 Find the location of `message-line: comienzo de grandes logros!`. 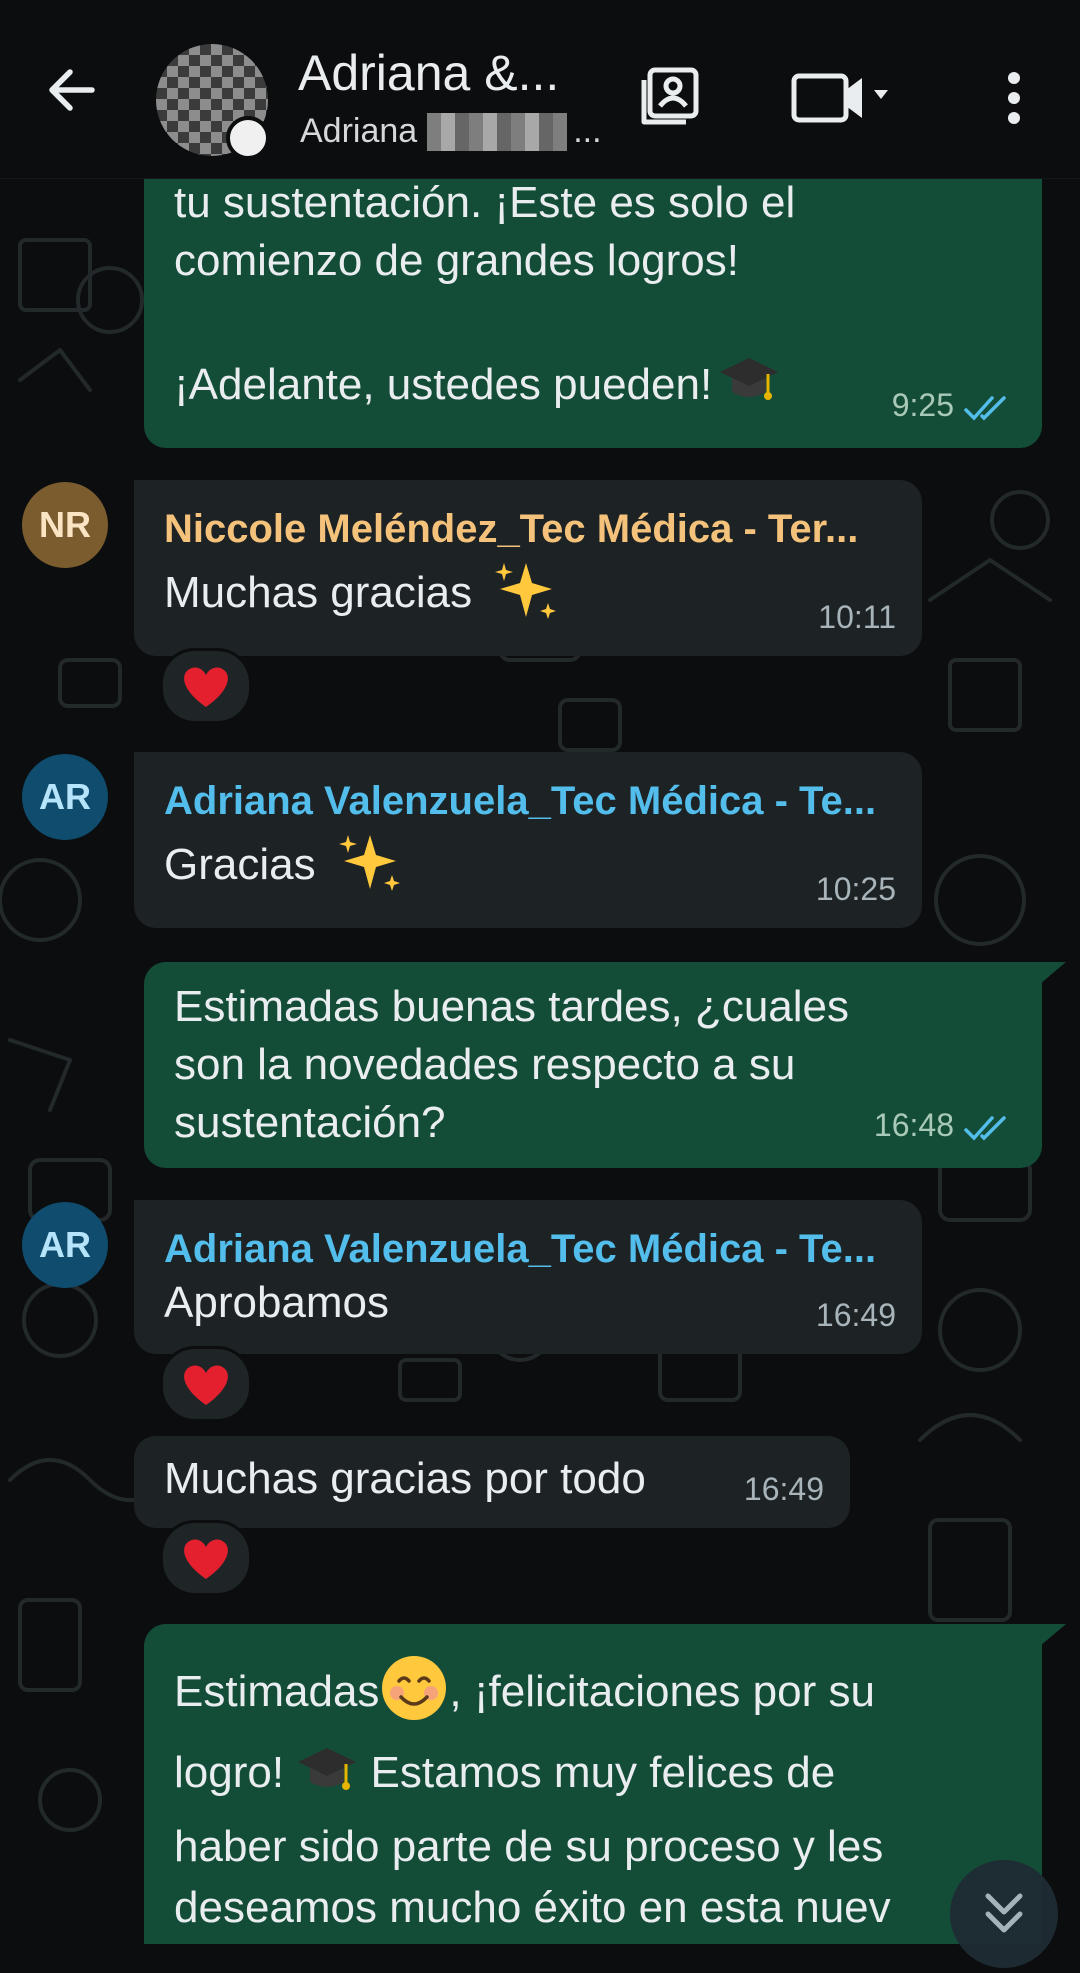

message-line: comienzo de grandes logros! is located at coordinates (456, 260).